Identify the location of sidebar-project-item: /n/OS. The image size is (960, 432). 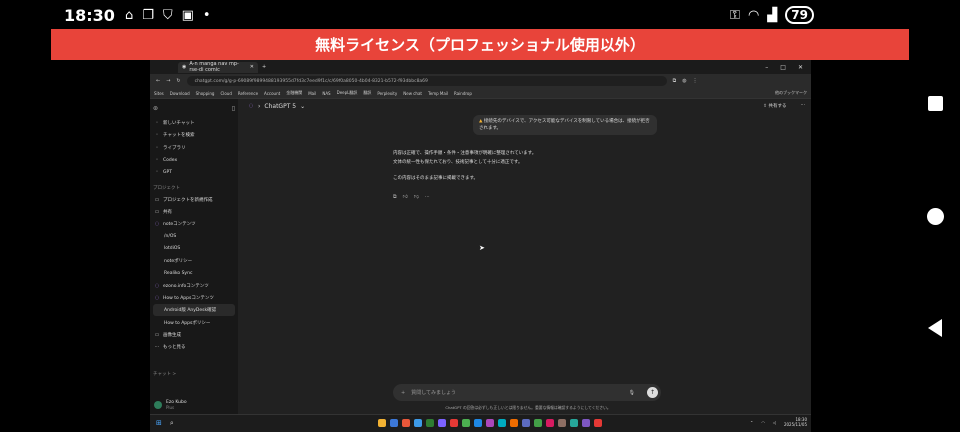
(194, 236).